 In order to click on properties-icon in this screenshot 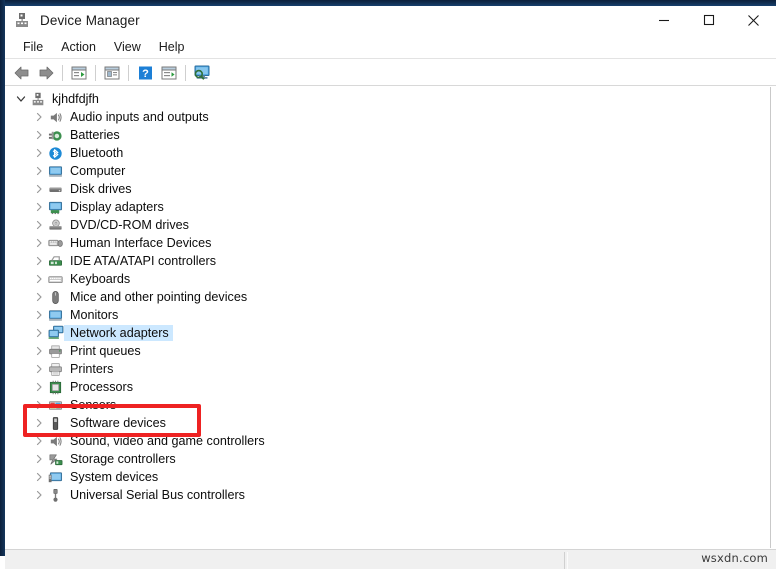, I will do `click(112, 72)`.